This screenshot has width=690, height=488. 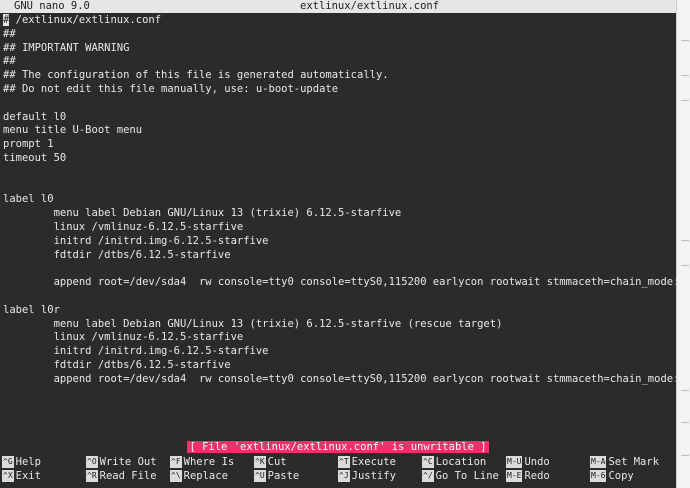 What do you see at coordinates (344, 462) in the screenshot?
I see `shortcut-key: ^T` at bounding box center [344, 462].